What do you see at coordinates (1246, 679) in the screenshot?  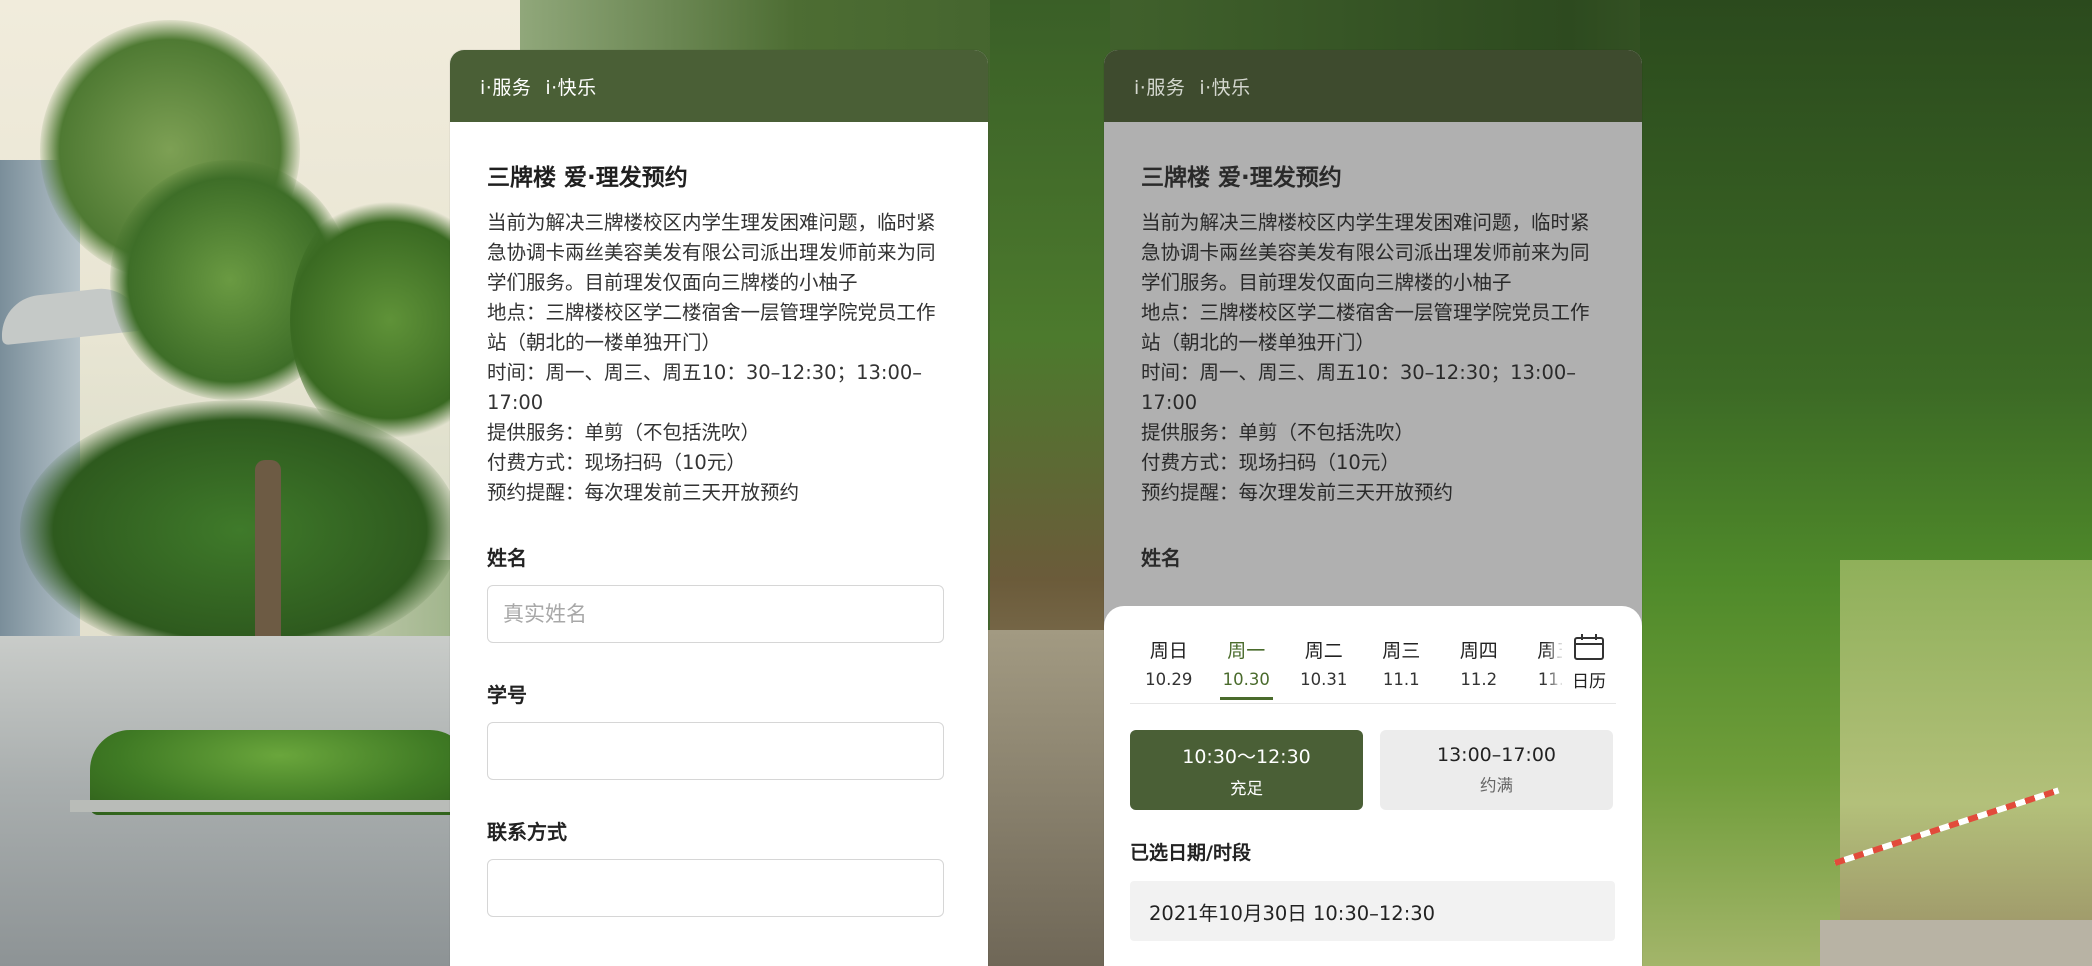 I see `date-tab-date: 10.30` at bounding box center [1246, 679].